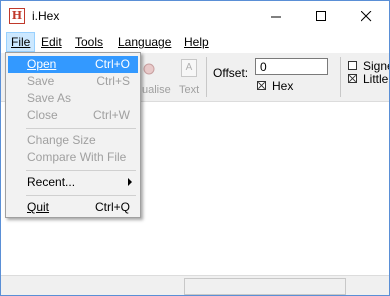 Image resolution: width=390 pixels, height=296 pixels. I want to click on signed-checkbox-label: Signe, so click(376, 66).